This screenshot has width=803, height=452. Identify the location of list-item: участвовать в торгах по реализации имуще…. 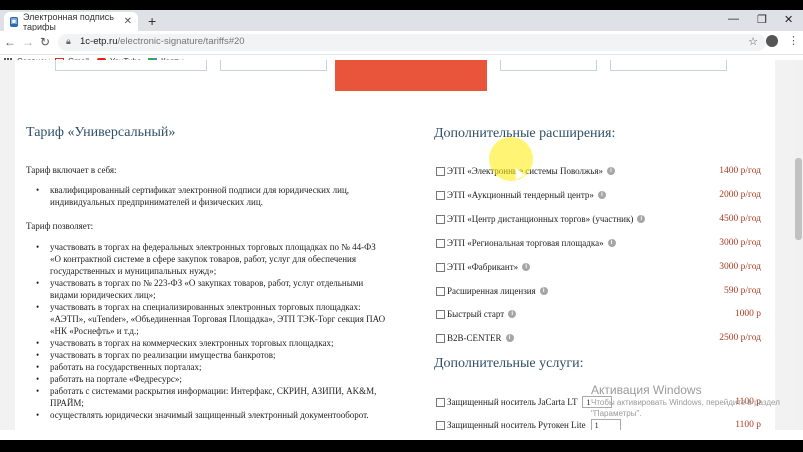
(206, 355).